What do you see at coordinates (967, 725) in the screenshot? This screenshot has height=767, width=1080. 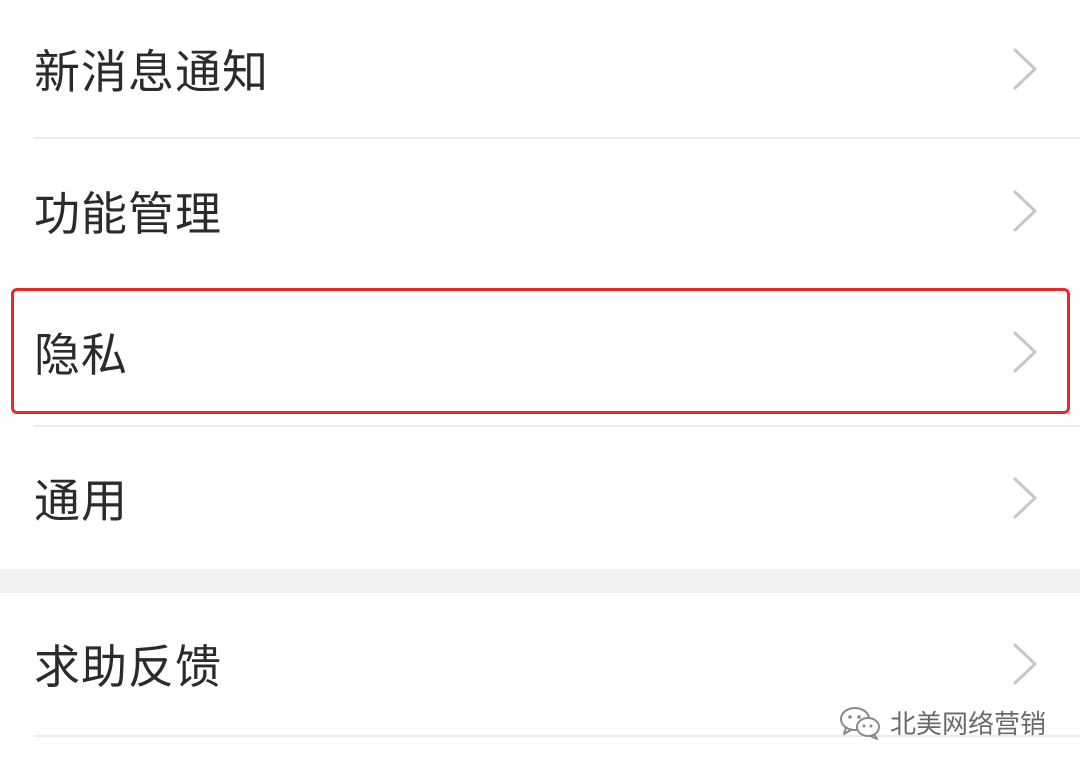 I see `watermark-text: 北美网络营销` at bounding box center [967, 725].